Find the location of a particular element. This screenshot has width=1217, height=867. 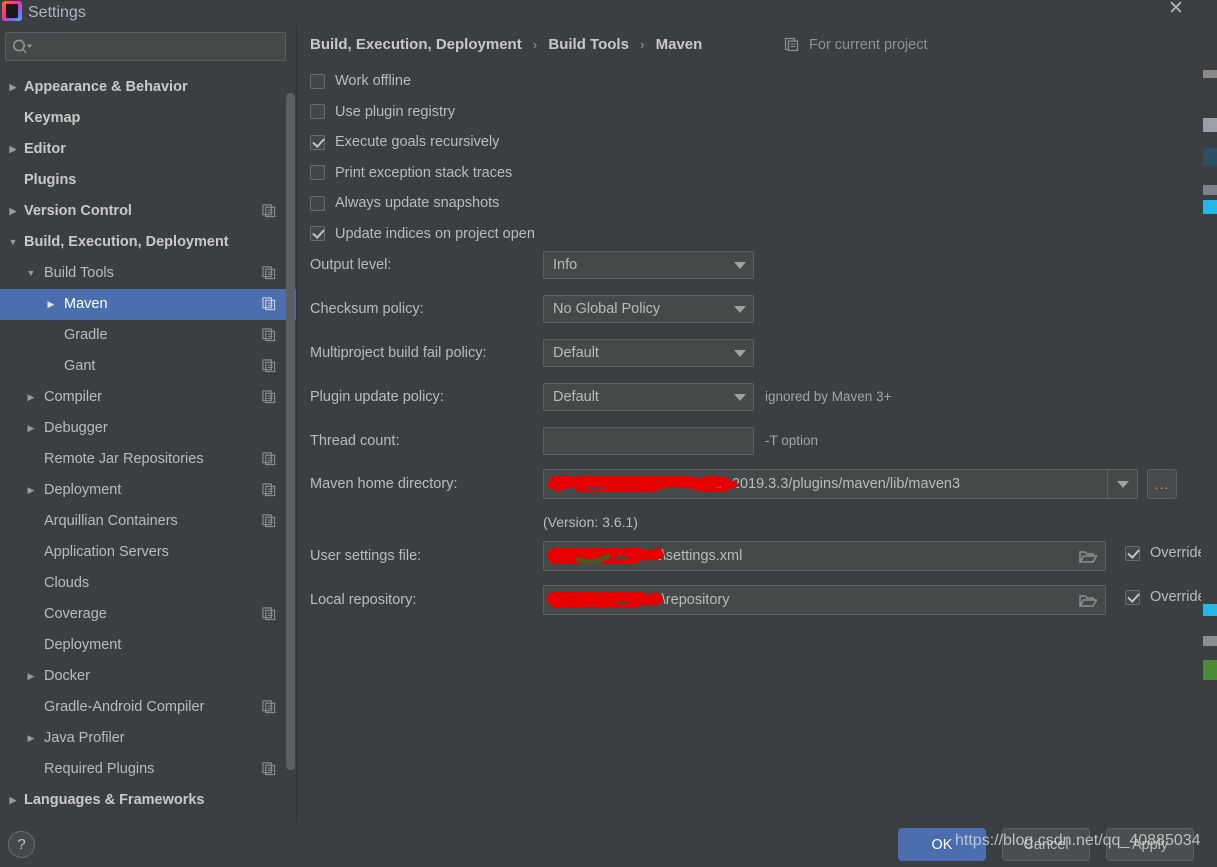

checkbox-row-print-exception-stack-traces: Print exception stack traces is located at coordinates (411, 173).